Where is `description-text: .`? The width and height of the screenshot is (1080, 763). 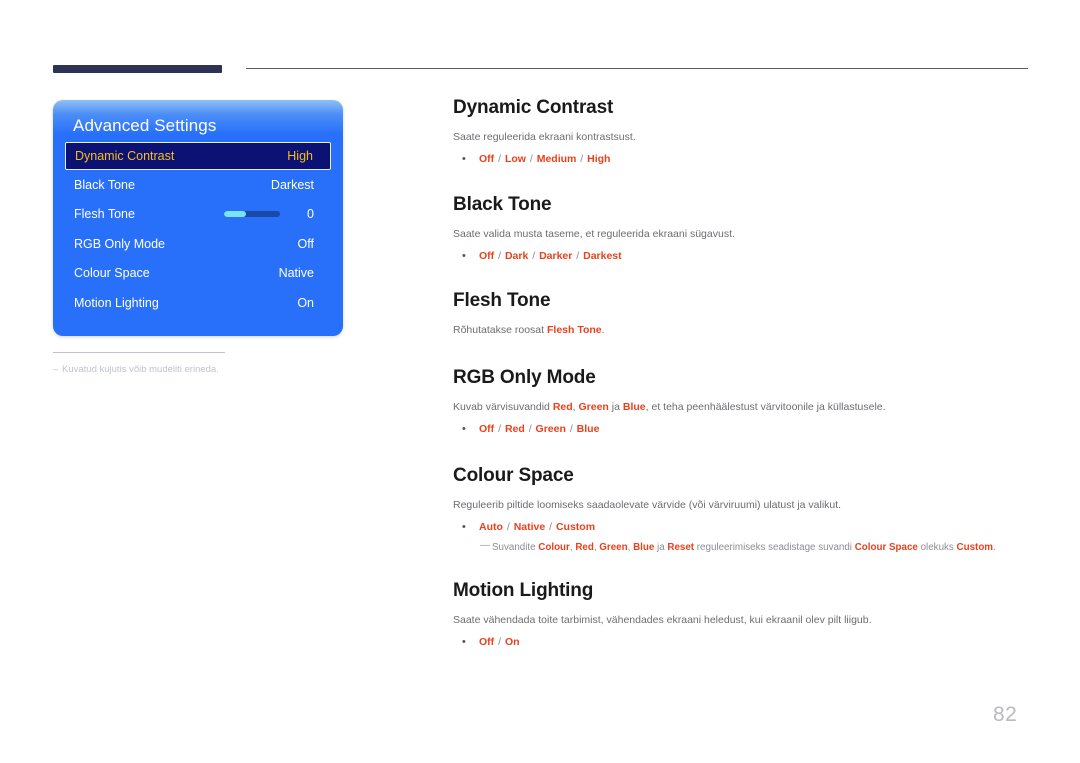
description-text: . is located at coordinates (603, 329).